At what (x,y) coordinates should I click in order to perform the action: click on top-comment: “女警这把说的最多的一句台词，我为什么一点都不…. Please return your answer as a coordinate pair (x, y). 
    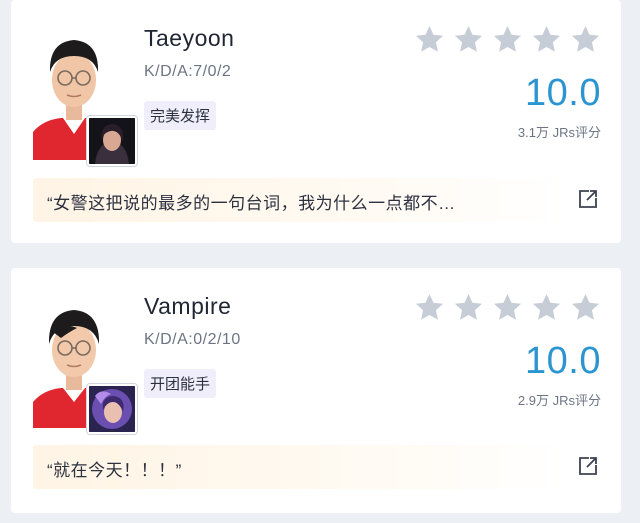
    Looking at the image, I should click on (300, 200).